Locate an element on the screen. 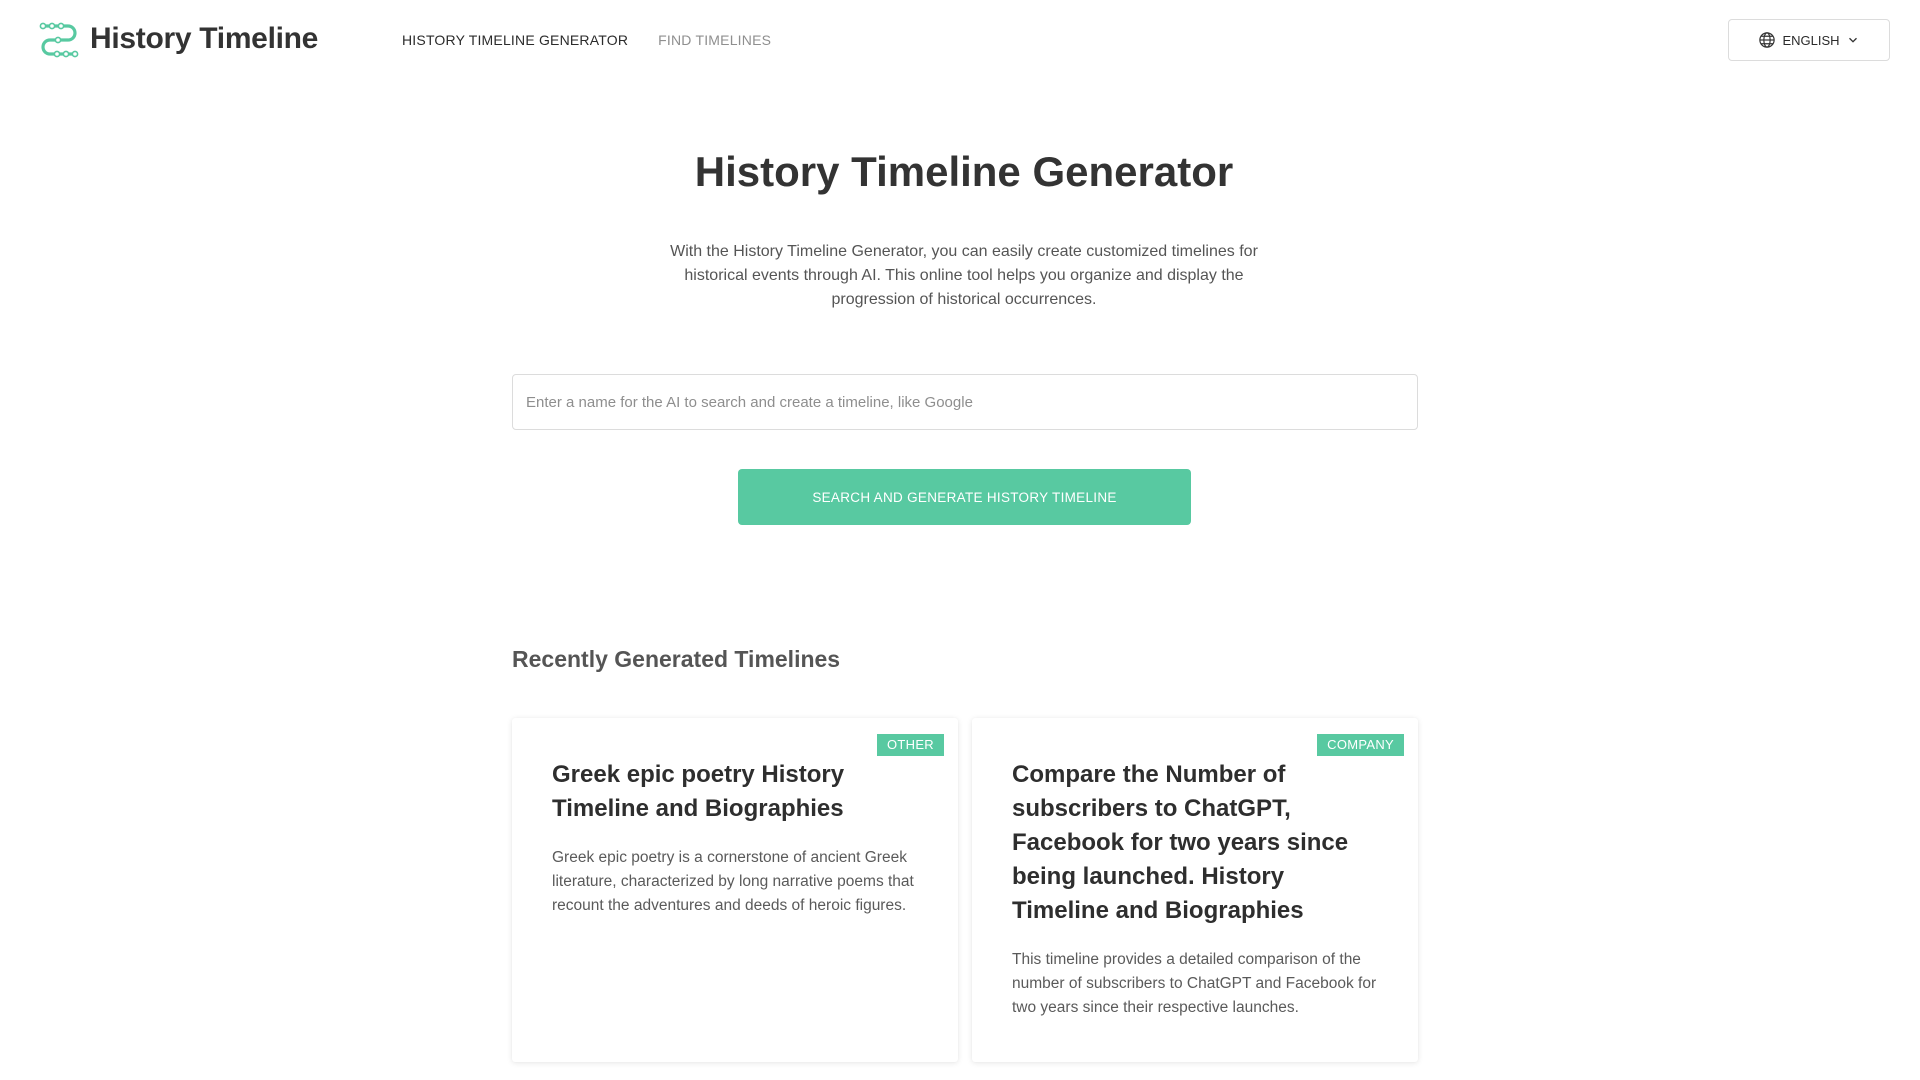 This screenshot has width=1920, height=1080. category-badge: COMPANY is located at coordinates (1360, 745).